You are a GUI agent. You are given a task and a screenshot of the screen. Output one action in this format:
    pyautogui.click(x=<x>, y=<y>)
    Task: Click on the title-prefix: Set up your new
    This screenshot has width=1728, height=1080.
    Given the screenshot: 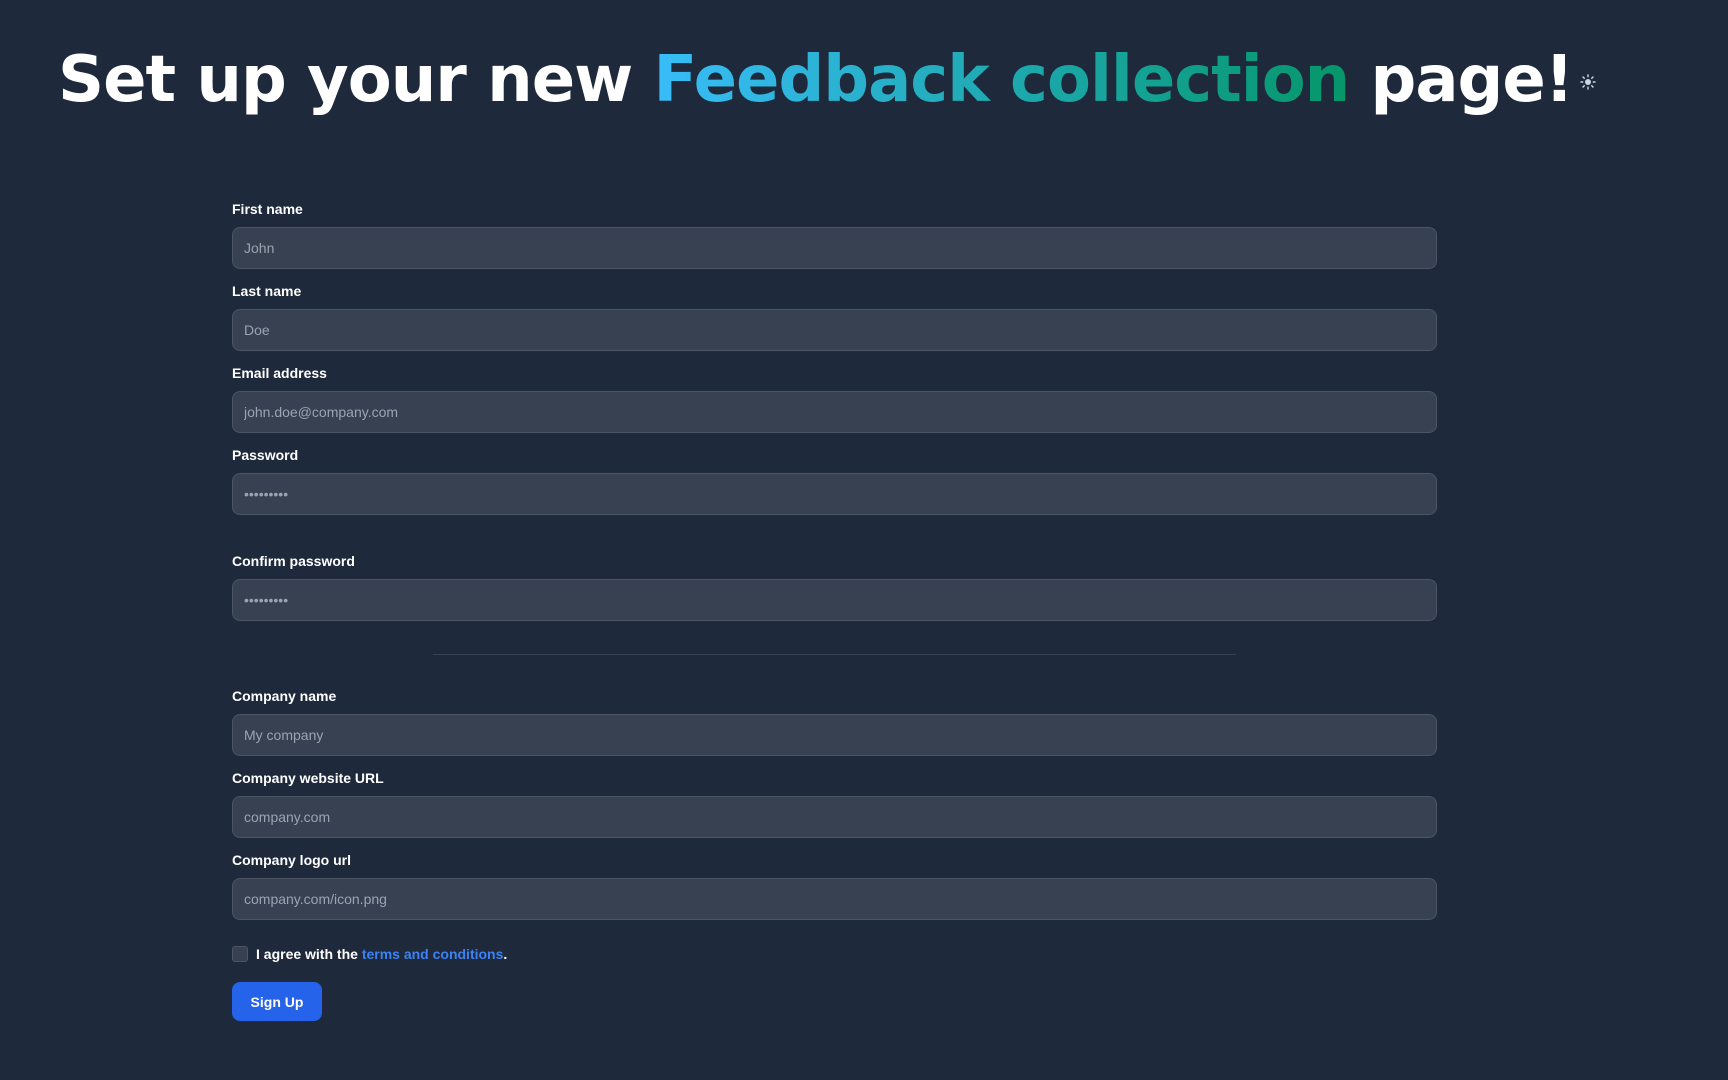 What is the action you would take?
    pyautogui.click(x=356, y=80)
    